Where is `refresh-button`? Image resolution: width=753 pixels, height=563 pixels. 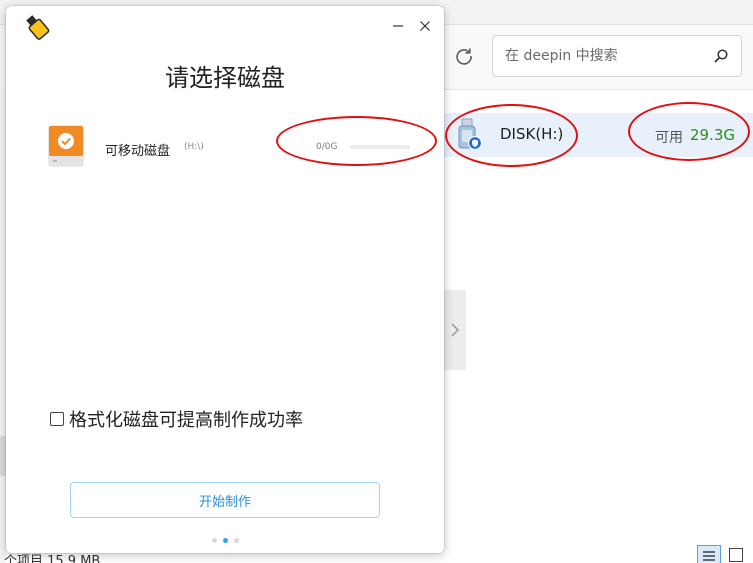 refresh-button is located at coordinates (464, 56).